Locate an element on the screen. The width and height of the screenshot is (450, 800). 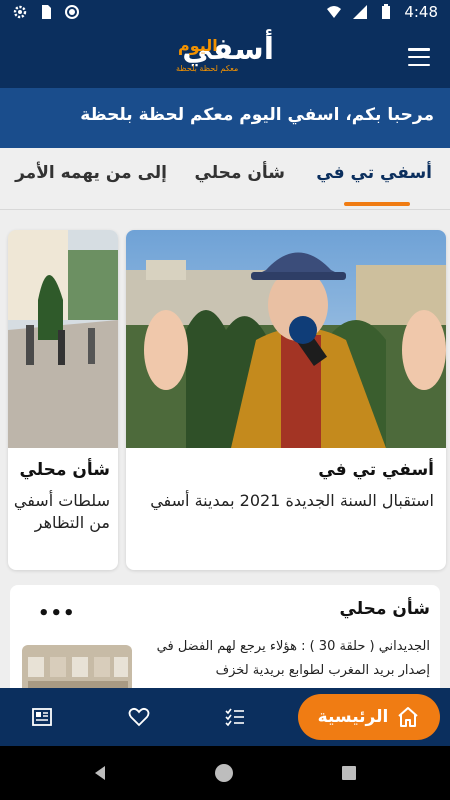
section-category: شأن محلي is located at coordinates (384, 609).